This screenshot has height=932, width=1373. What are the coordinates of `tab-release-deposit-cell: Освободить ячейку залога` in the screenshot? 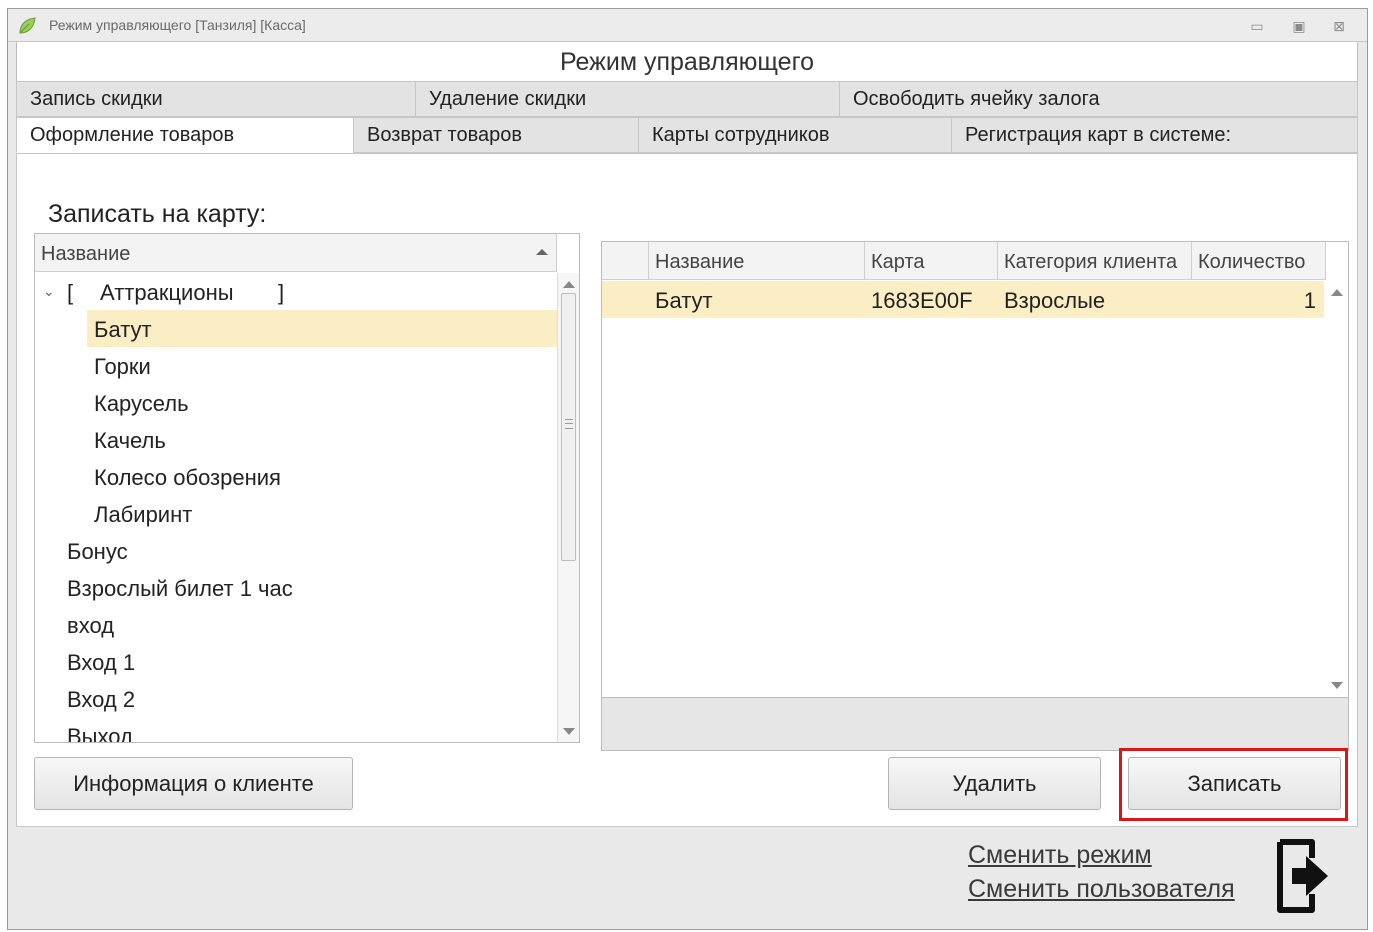 It's located at (1098, 99).